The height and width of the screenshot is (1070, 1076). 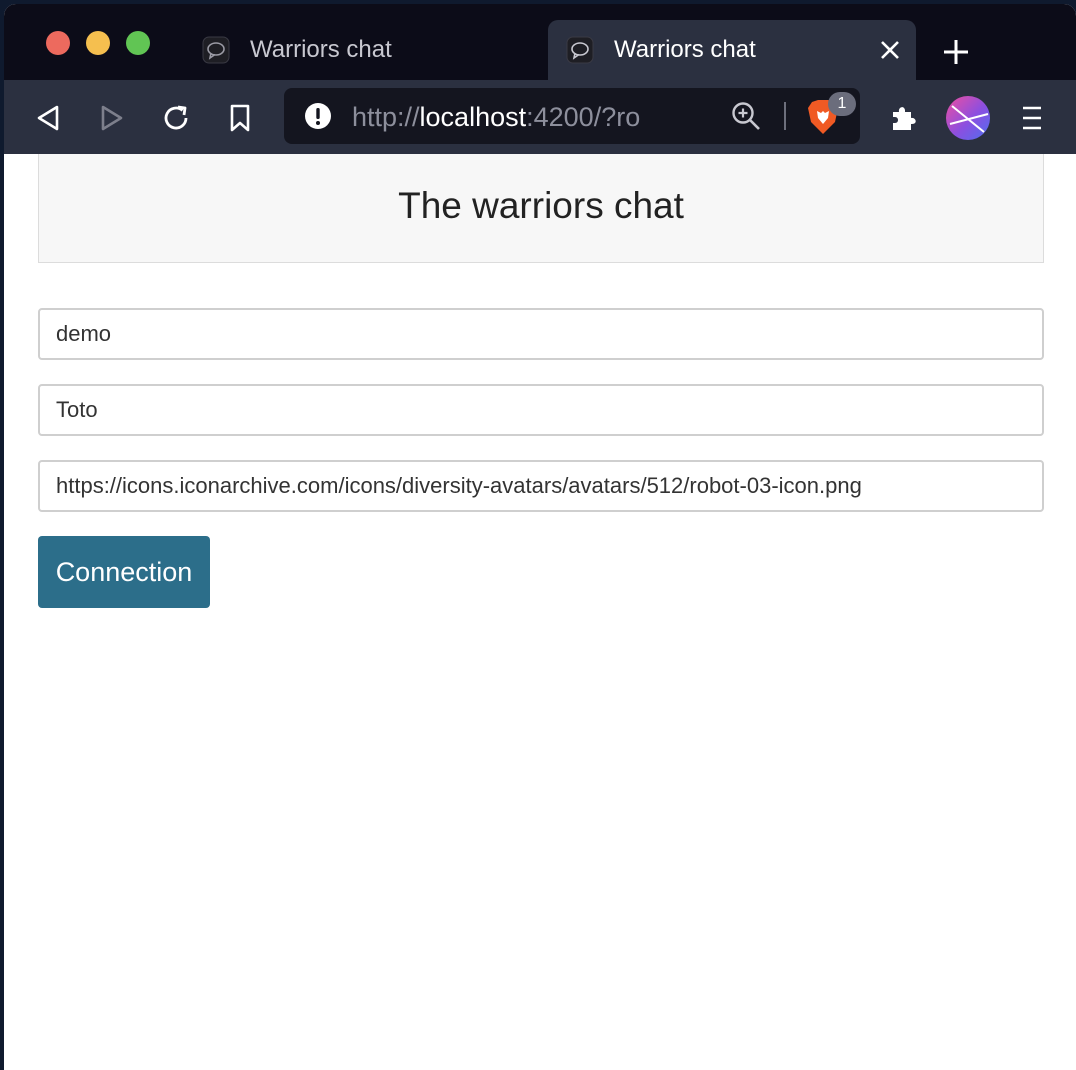 I want to click on profile-avatar, so click(x=968, y=118).